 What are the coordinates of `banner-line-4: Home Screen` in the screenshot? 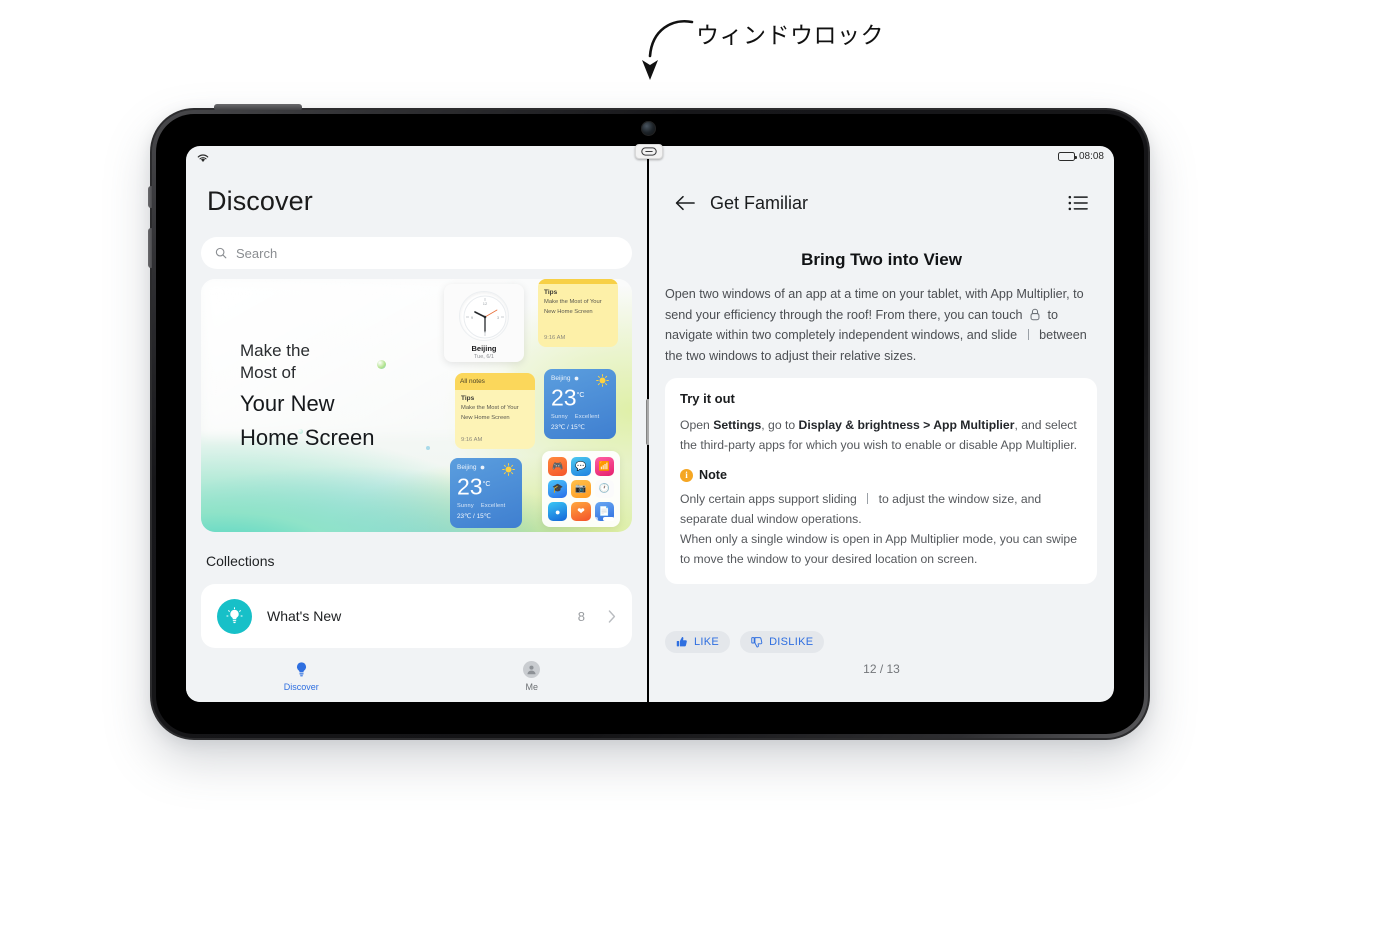 It's located at (307, 437).